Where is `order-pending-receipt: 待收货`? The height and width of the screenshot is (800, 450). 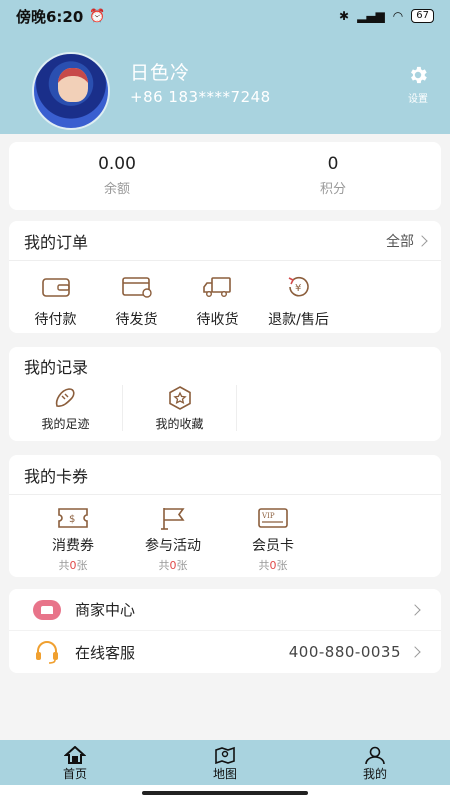
order-pending-receipt: 待收货 is located at coordinates (217, 301).